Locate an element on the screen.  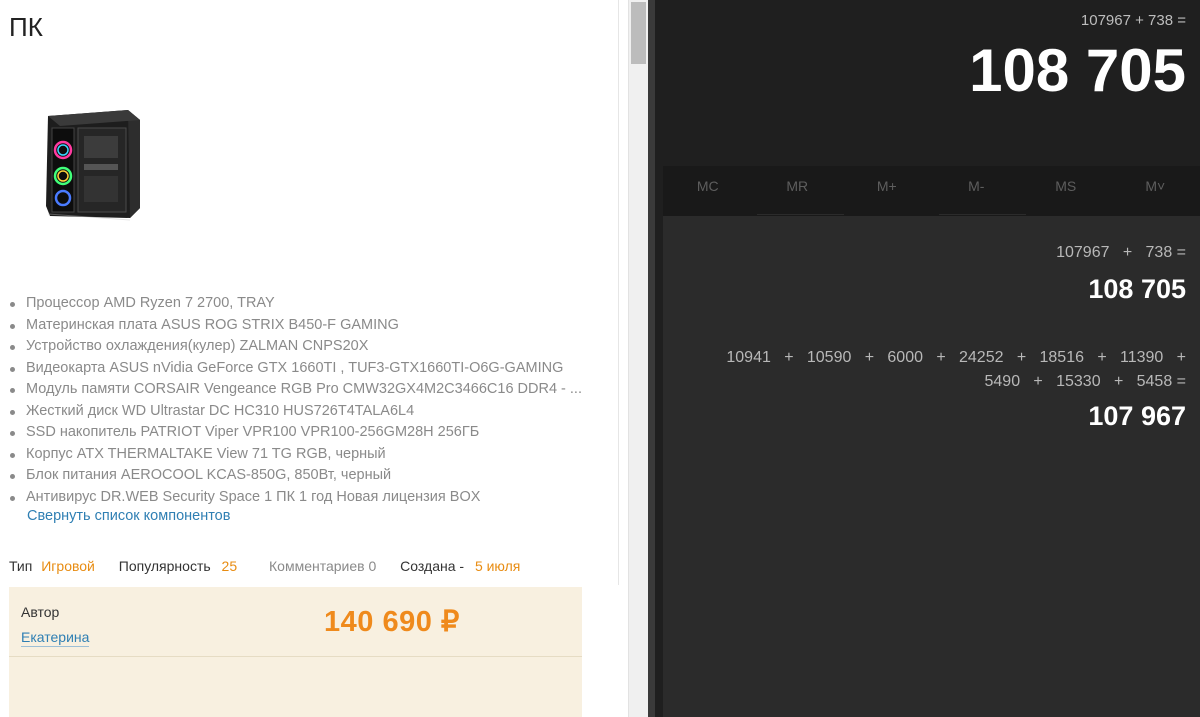
page-title: ПК is located at coordinates (26, 27).